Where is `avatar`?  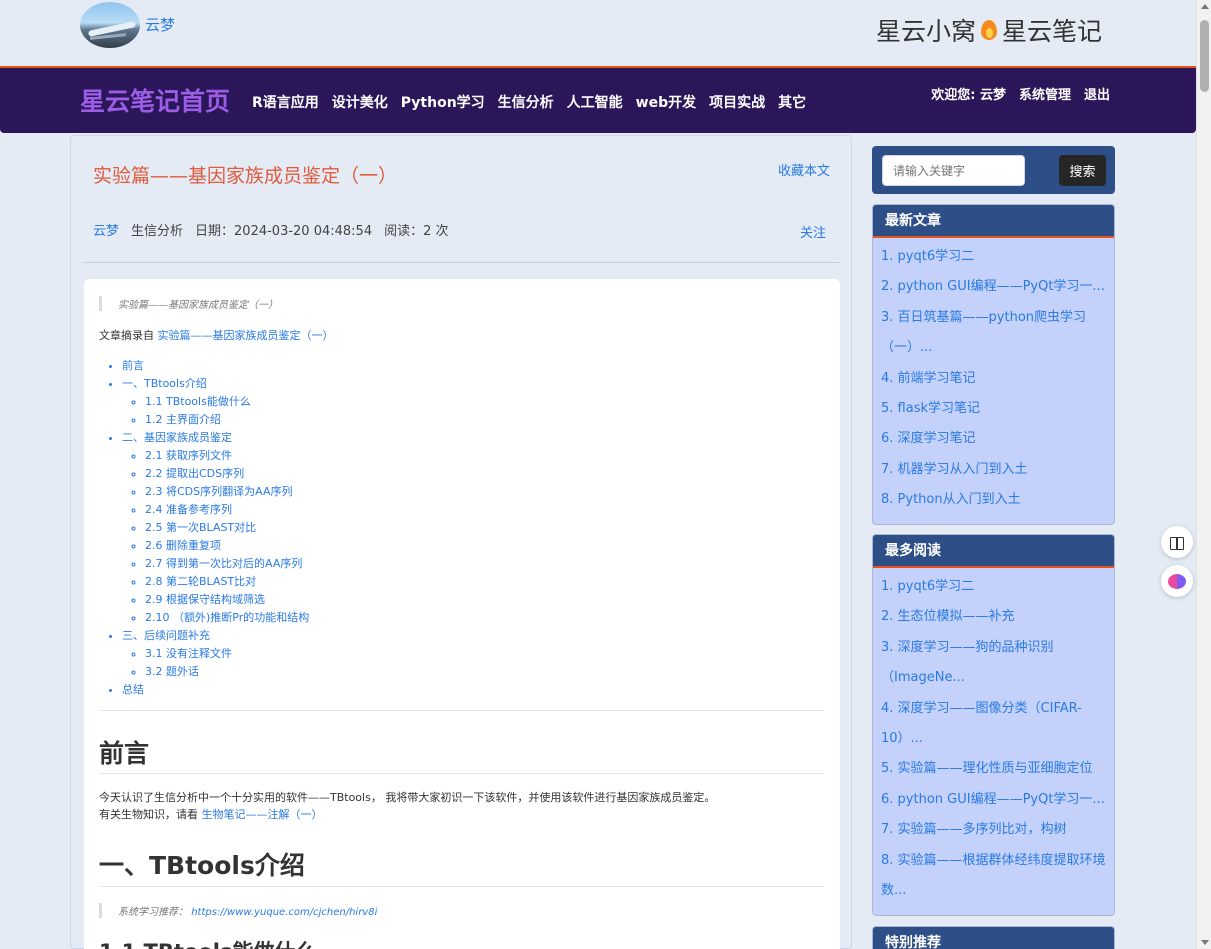 avatar is located at coordinates (110, 25).